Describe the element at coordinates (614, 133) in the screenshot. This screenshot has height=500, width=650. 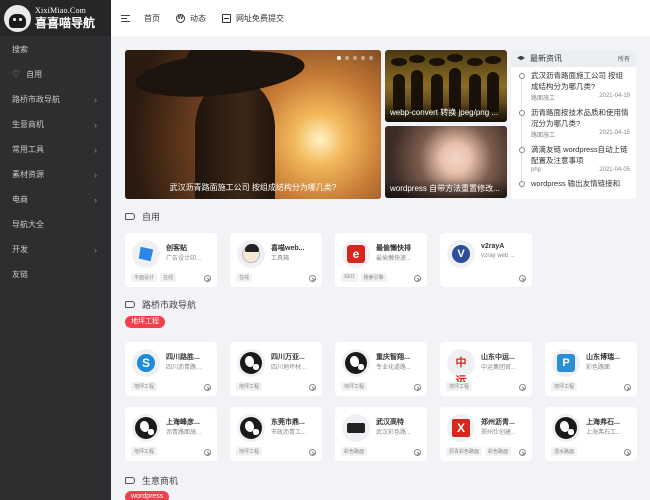
I see `news-item-date: 2021-04-15` at that location.